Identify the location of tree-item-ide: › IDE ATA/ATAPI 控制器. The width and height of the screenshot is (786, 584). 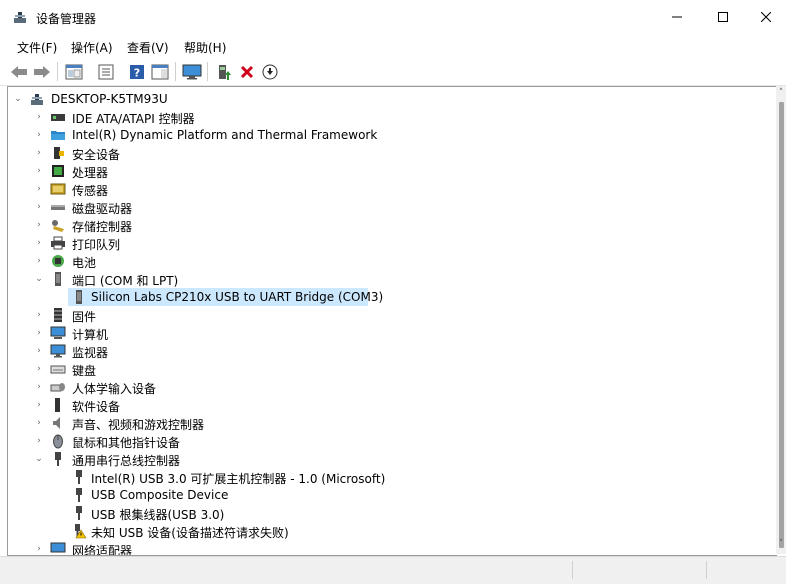
(388, 117).